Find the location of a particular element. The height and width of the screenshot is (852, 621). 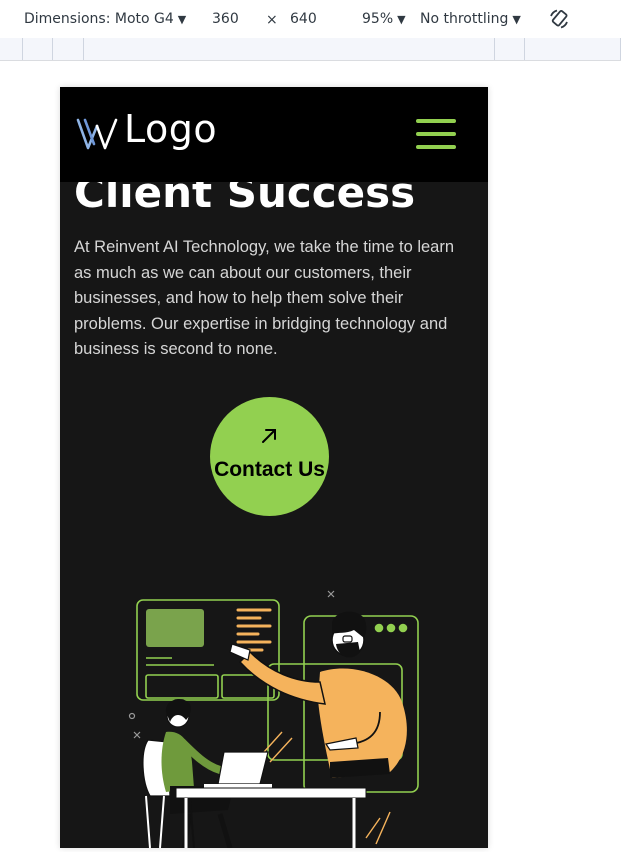

chart-lines is located at coordinates (254, 630).